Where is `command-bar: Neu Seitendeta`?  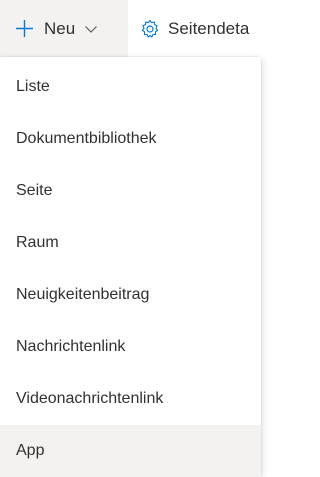
command-bar: Neu Seitendeta is located at coordinates (134, 28).